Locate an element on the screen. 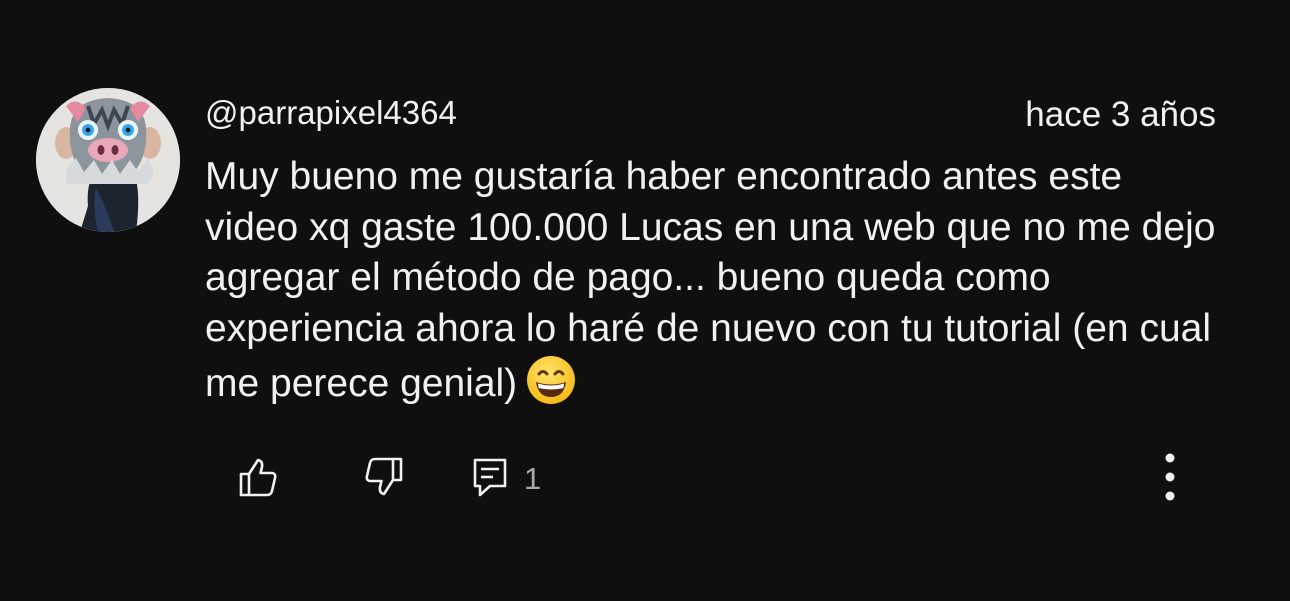 Image resolution: width=1290 pixels, height=601 pixels. dislike-button is located at coordinates (383, 477).